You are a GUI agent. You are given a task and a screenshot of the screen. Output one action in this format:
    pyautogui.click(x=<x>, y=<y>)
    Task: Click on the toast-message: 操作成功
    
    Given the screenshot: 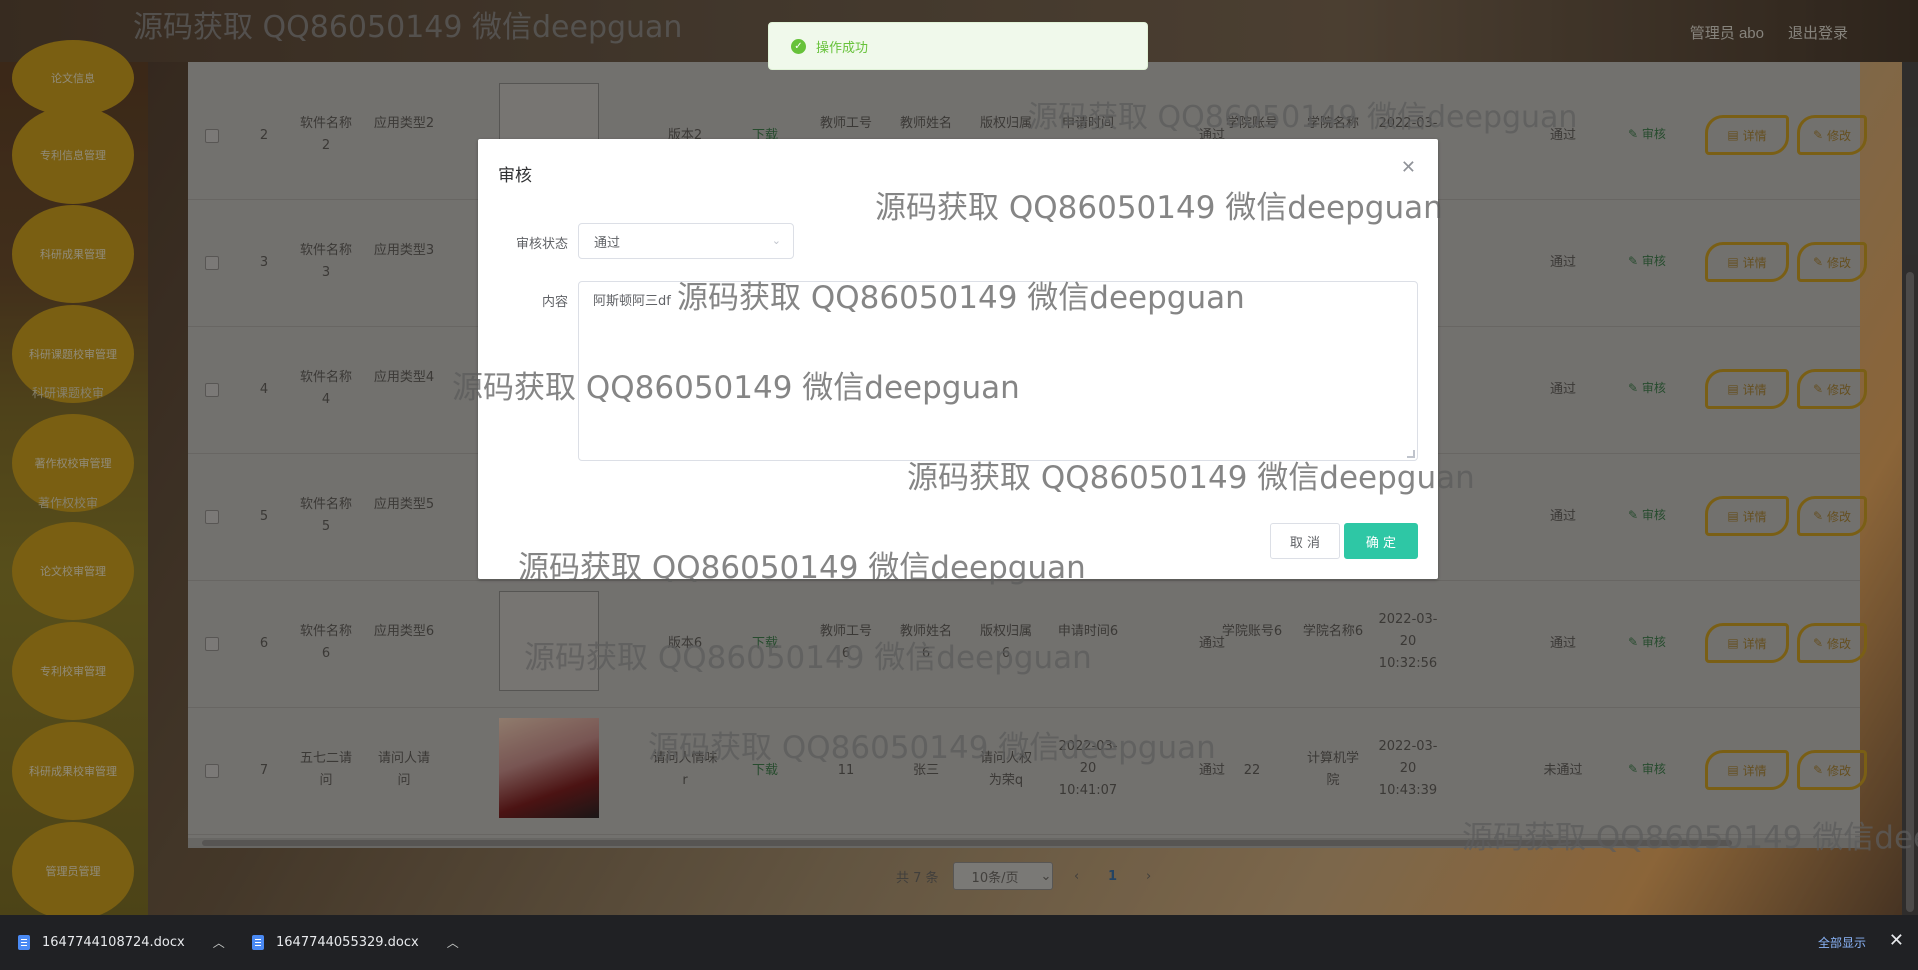 What is the action you would take?
    pyautogui.click(x=842, y=48)
    